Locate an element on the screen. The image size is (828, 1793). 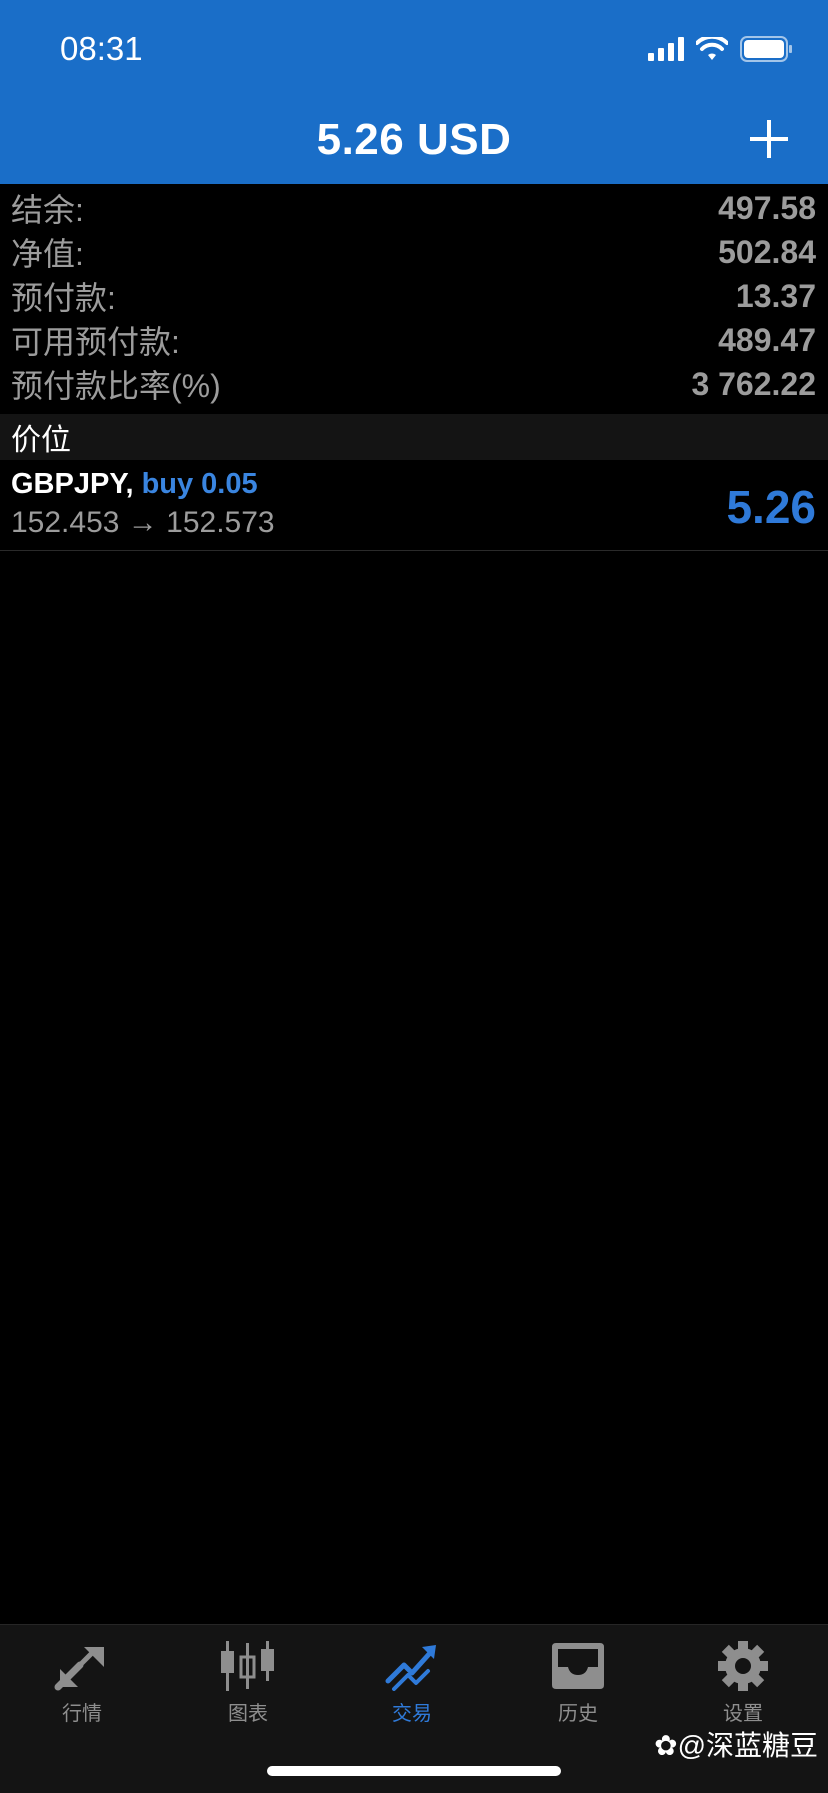
app-header: 08:31 5.26 USD is located at coordinates (414, 92).